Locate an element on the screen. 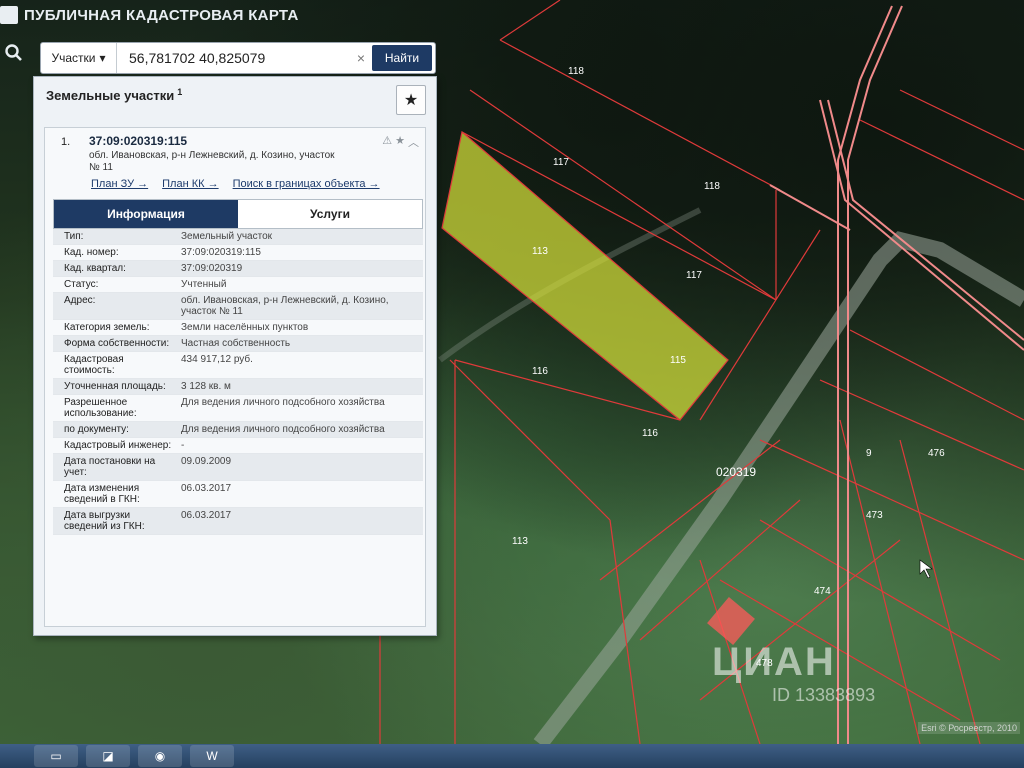  paint-icon: ◪ is located at coordinates (108, 756).